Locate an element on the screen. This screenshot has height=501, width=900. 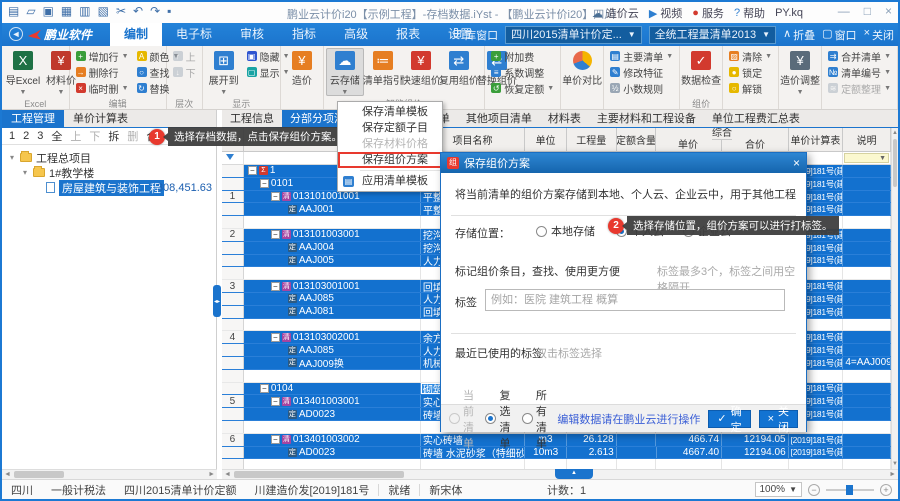
collapse-panel-handle: ▲ is located at coordinates (574, 474).